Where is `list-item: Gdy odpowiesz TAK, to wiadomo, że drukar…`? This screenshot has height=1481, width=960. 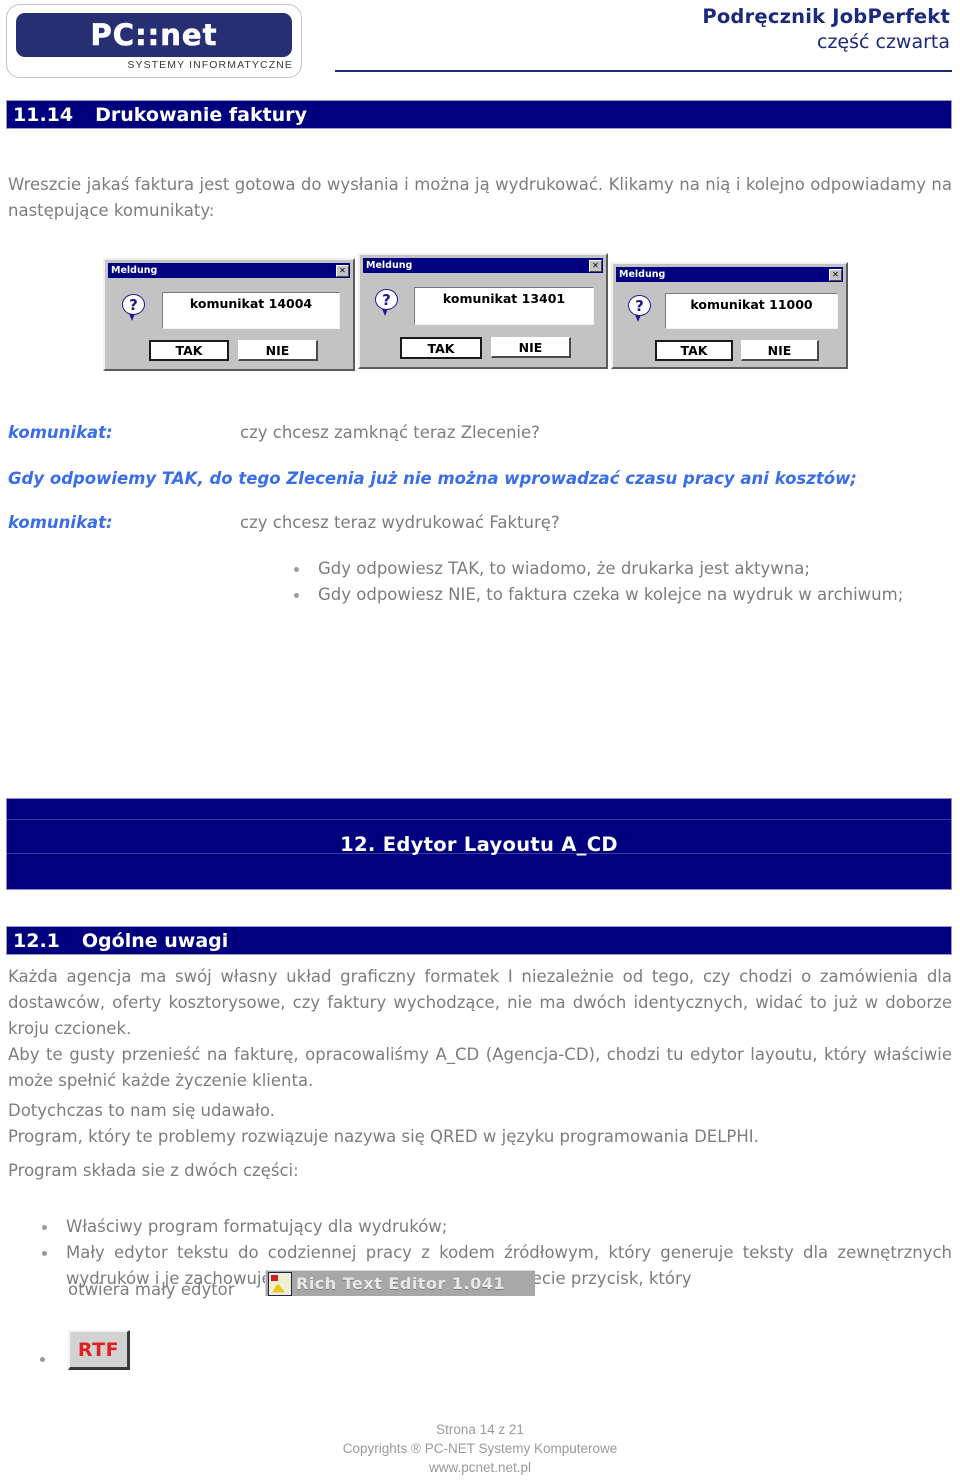
list-item: Gdy odpowiesz TAK, to wiadomo, że drukar… is located at coordinates (620, 569).